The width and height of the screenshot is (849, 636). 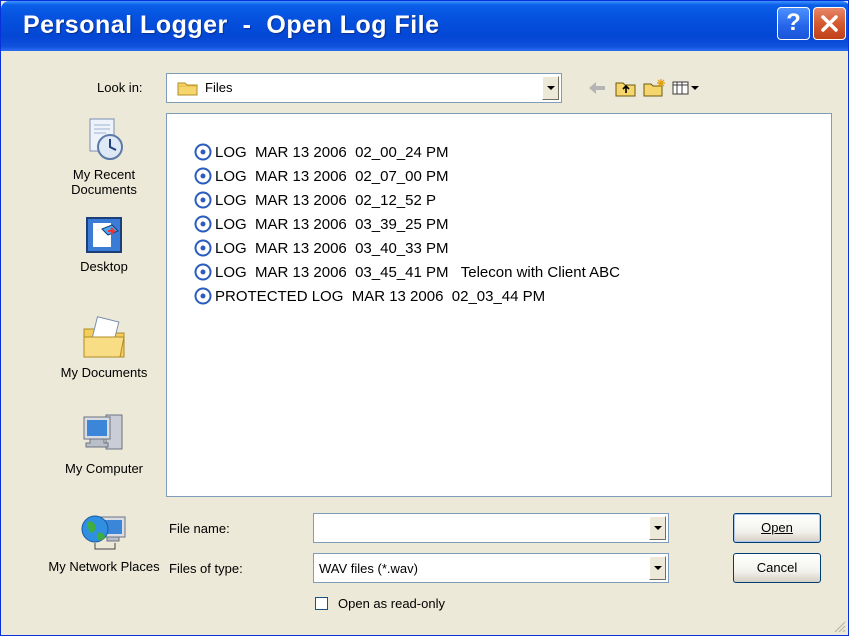 I want to click on place-my-documents: My Documents, so click(x=104, y=347).